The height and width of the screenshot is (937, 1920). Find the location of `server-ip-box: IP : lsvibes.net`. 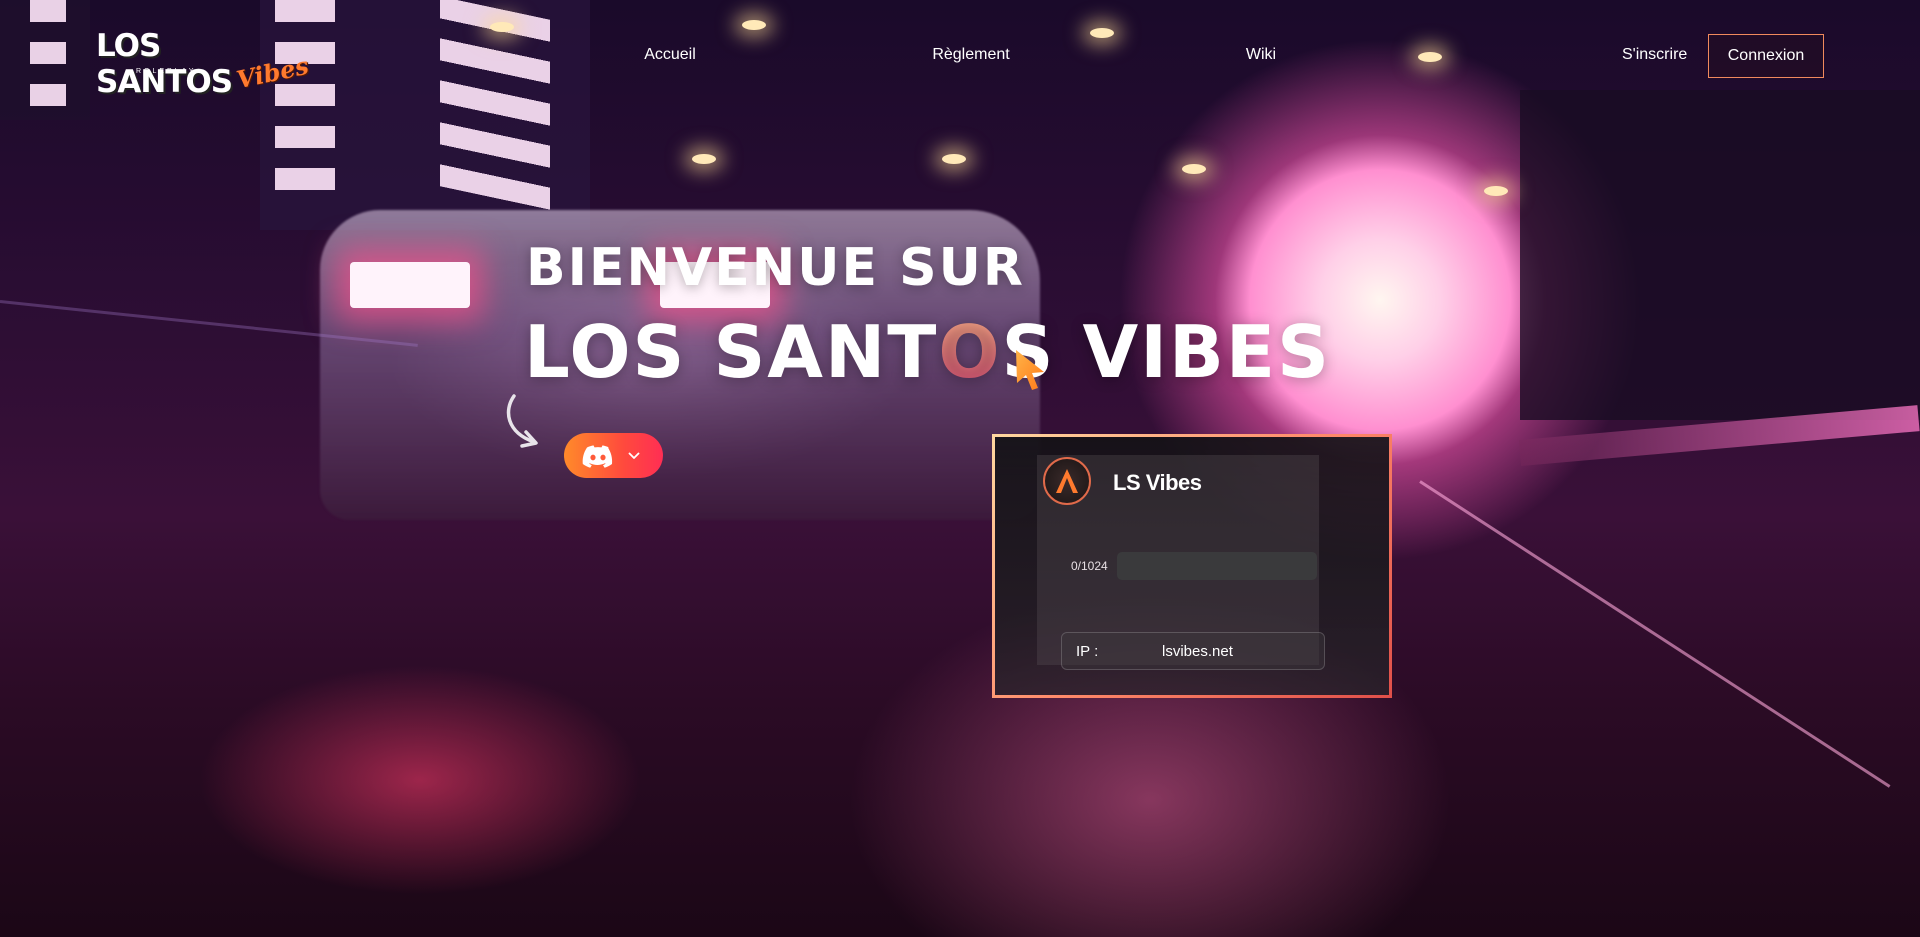

server-ip-box: IP : lsvibes.net is located at coordinates (1193, 651).